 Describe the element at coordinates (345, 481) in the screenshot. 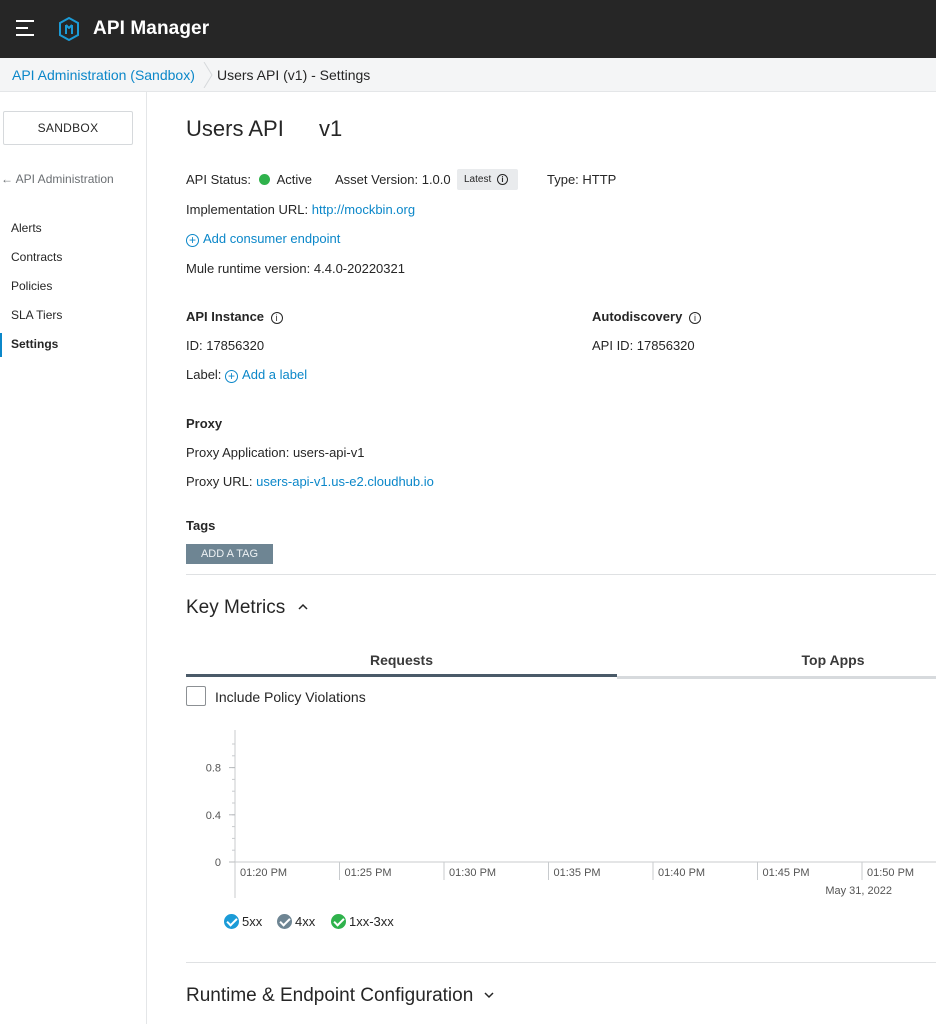

I see `proxy-url-link: users-api-v1.us-e2.cloudhub.io` at that location.